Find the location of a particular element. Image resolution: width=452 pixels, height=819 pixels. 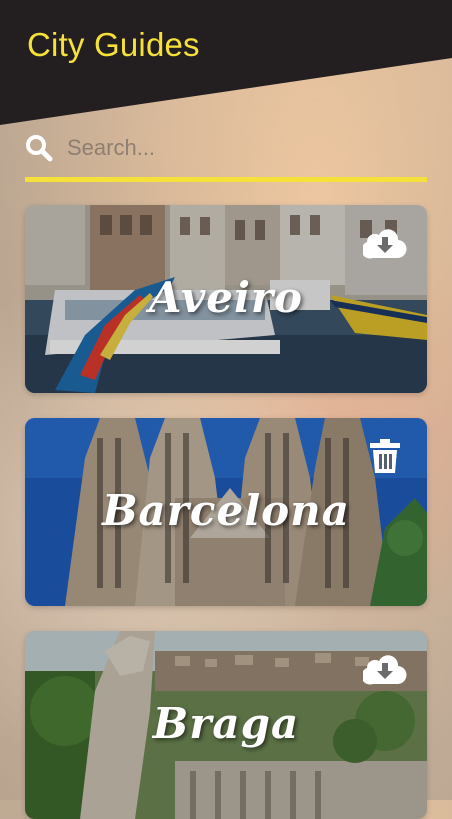

city-name: Aveiro is located at coordinates (226, 297).